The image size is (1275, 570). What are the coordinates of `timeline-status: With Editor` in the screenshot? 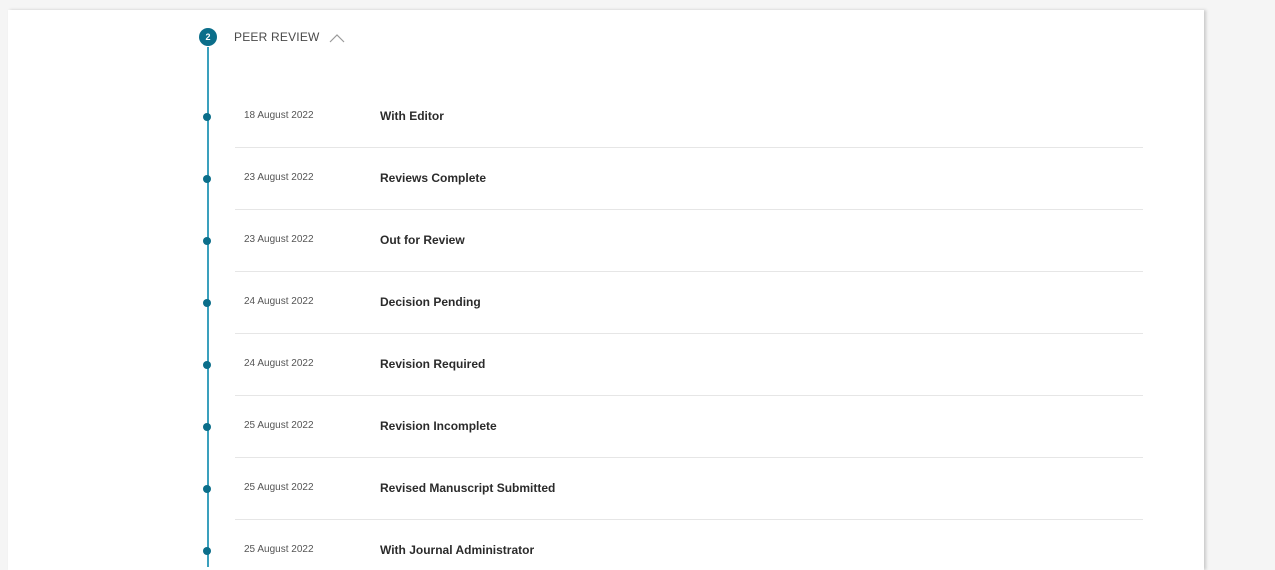 It's located at (412, 116).